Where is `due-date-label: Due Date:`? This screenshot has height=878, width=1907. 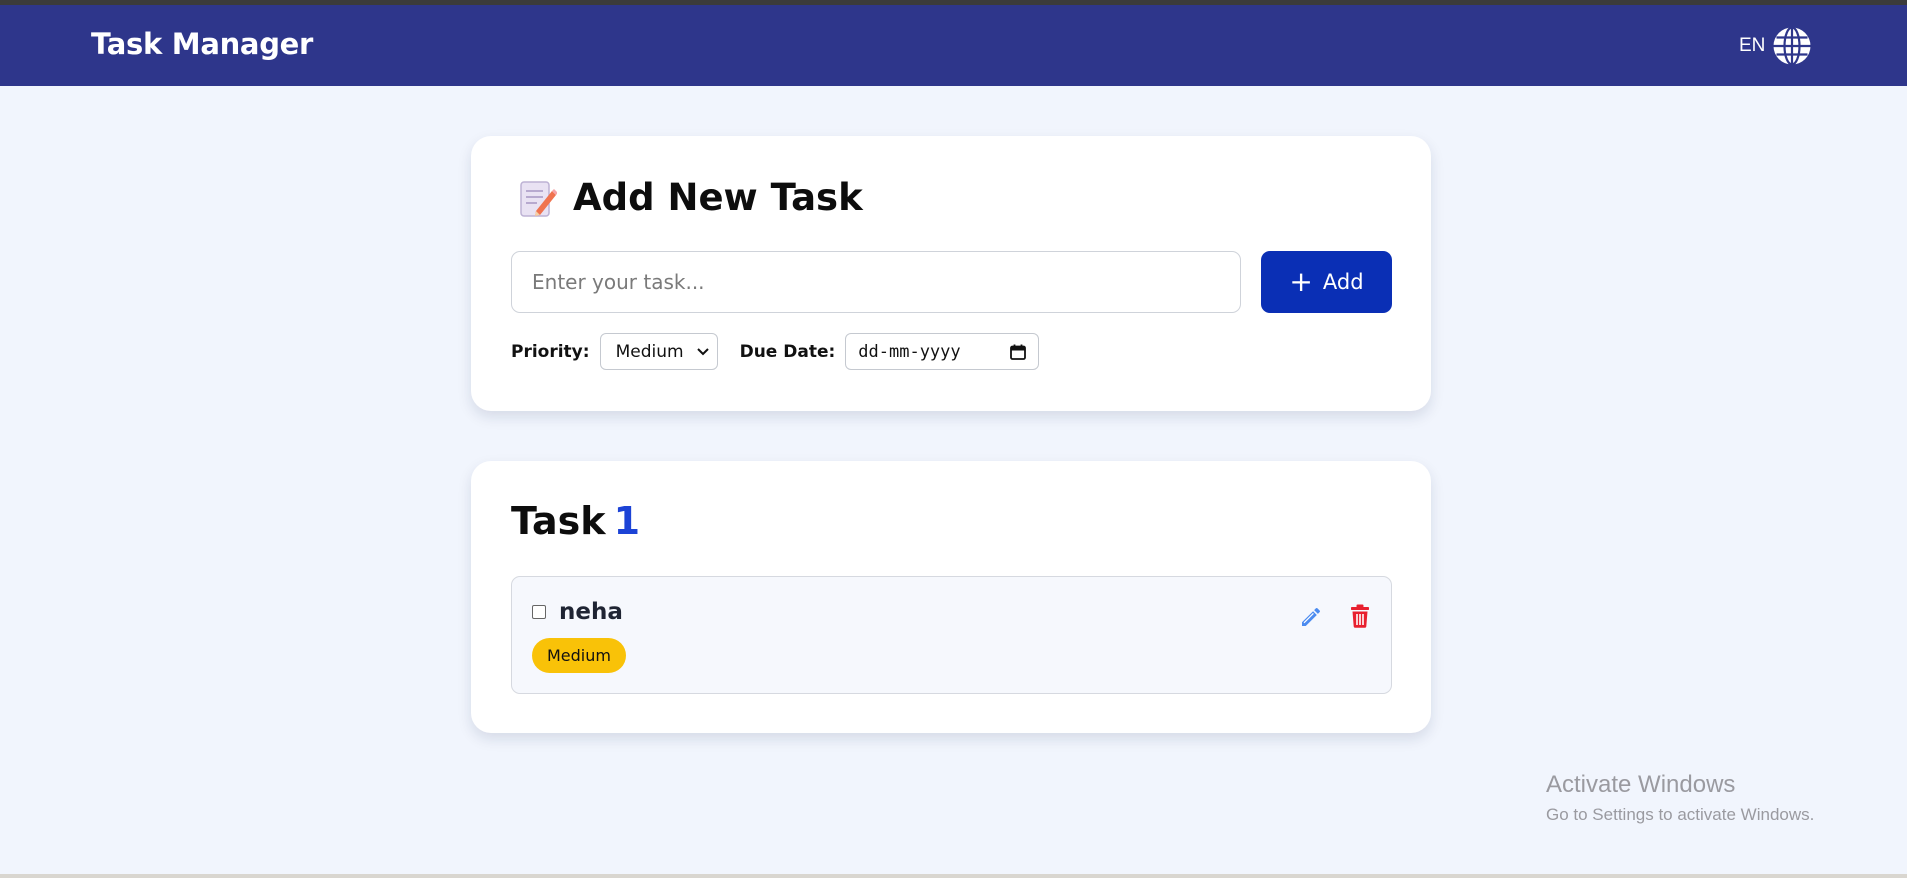
due-date-label: Due Date: is located at coordinates (787, 351).